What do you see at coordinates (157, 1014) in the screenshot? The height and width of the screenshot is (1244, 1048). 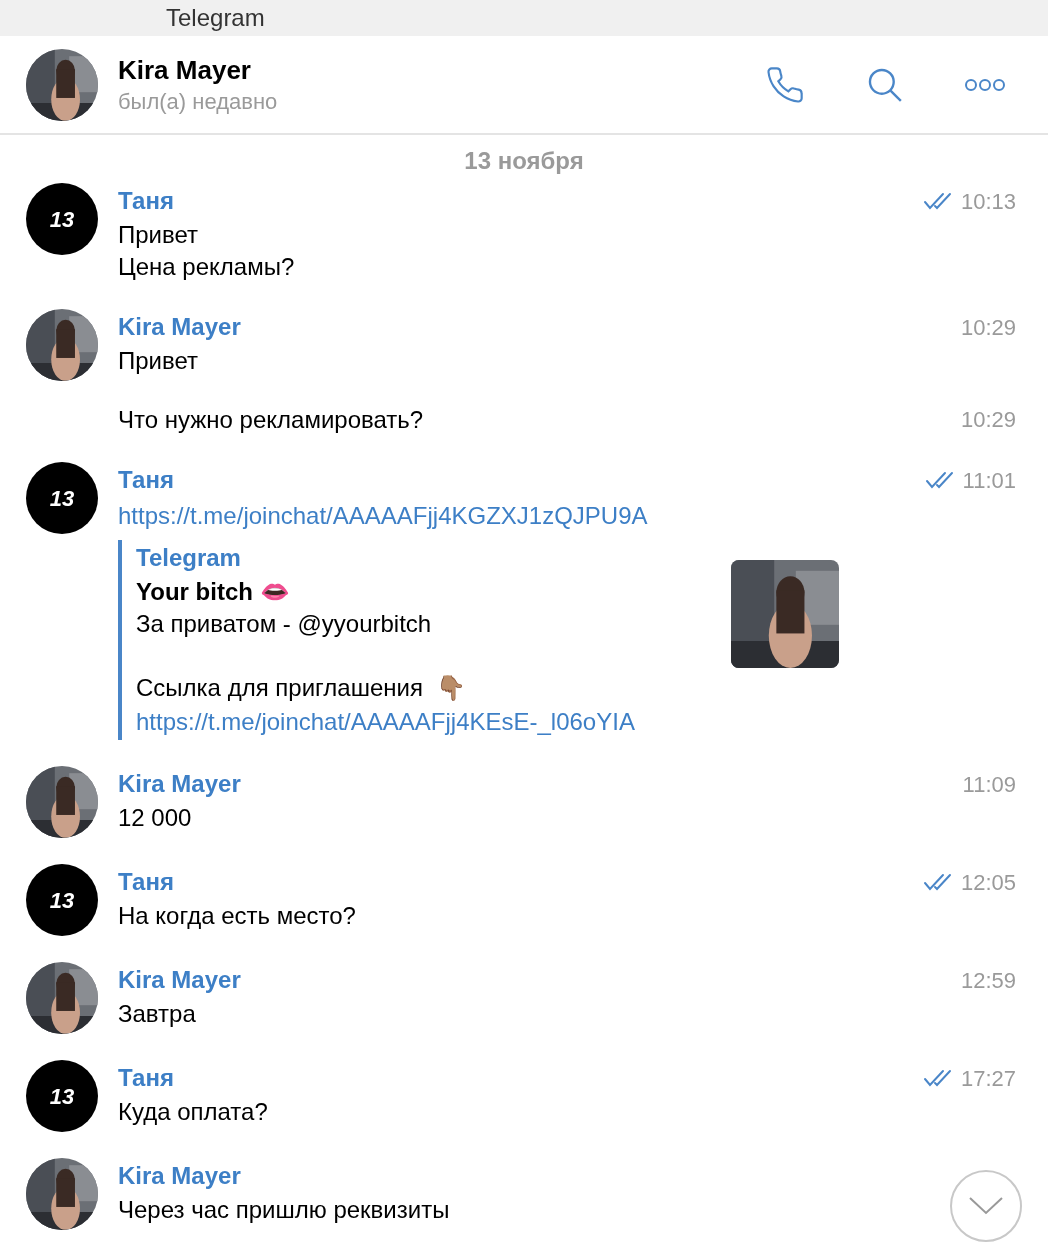 I see `message-text: Завтра` at bounding box center [157, 1014].